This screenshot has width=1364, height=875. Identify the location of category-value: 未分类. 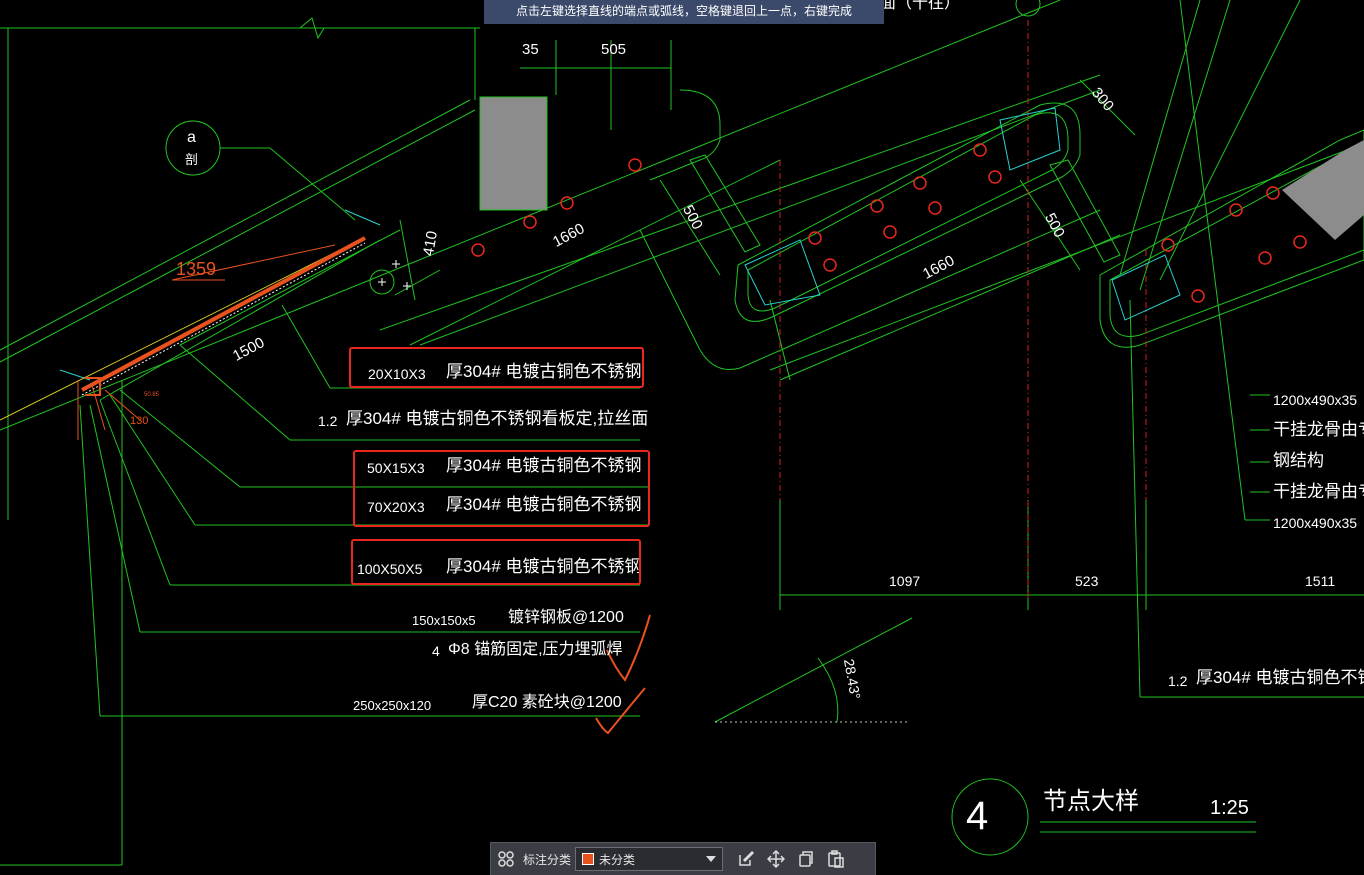
(617, 859).